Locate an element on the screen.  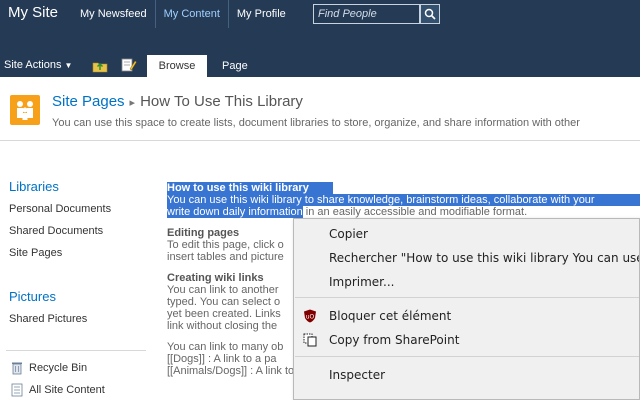
people-icon is located at coordinates (25, 110).